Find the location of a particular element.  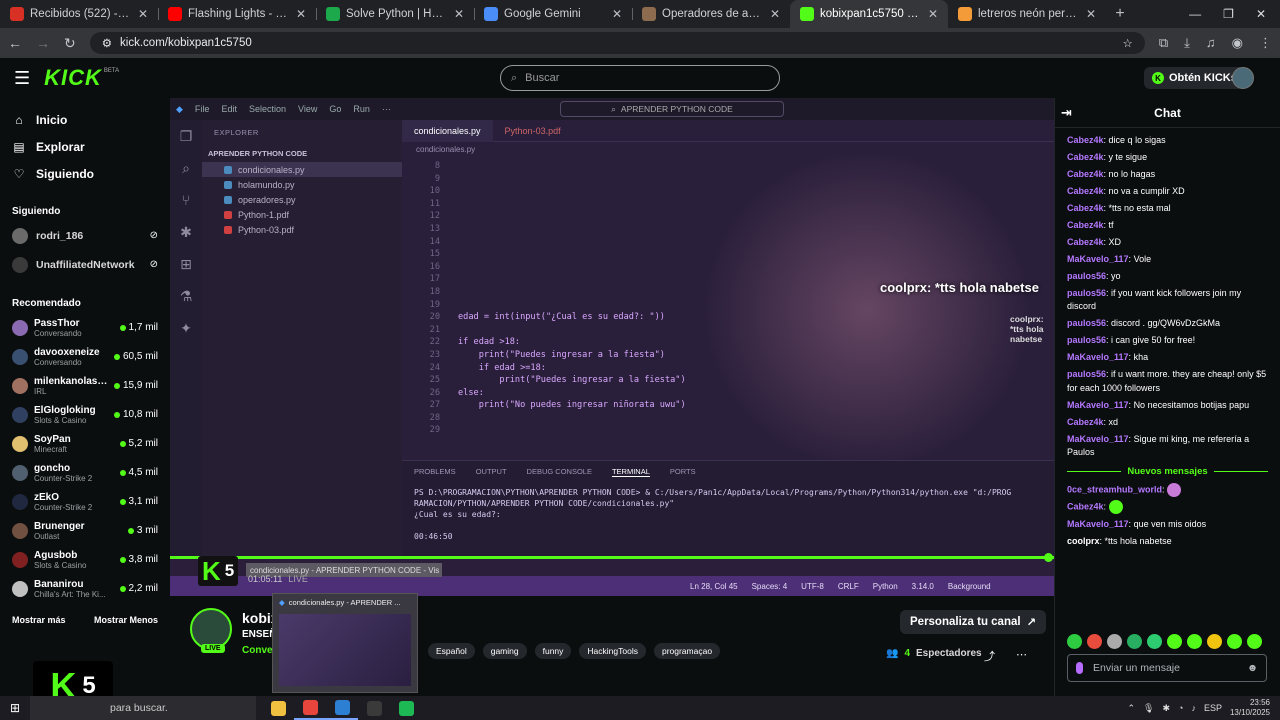

url-text: kick.com/kobixpan1c5750 is located at coordinates (617, 43).